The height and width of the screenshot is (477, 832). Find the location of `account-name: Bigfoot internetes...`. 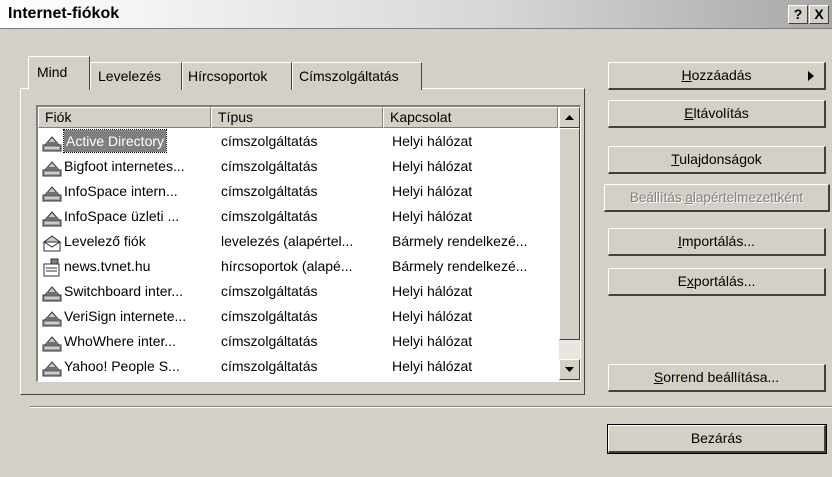

account-name: Bigfoot internetes... is located at coordinates (124, 166).